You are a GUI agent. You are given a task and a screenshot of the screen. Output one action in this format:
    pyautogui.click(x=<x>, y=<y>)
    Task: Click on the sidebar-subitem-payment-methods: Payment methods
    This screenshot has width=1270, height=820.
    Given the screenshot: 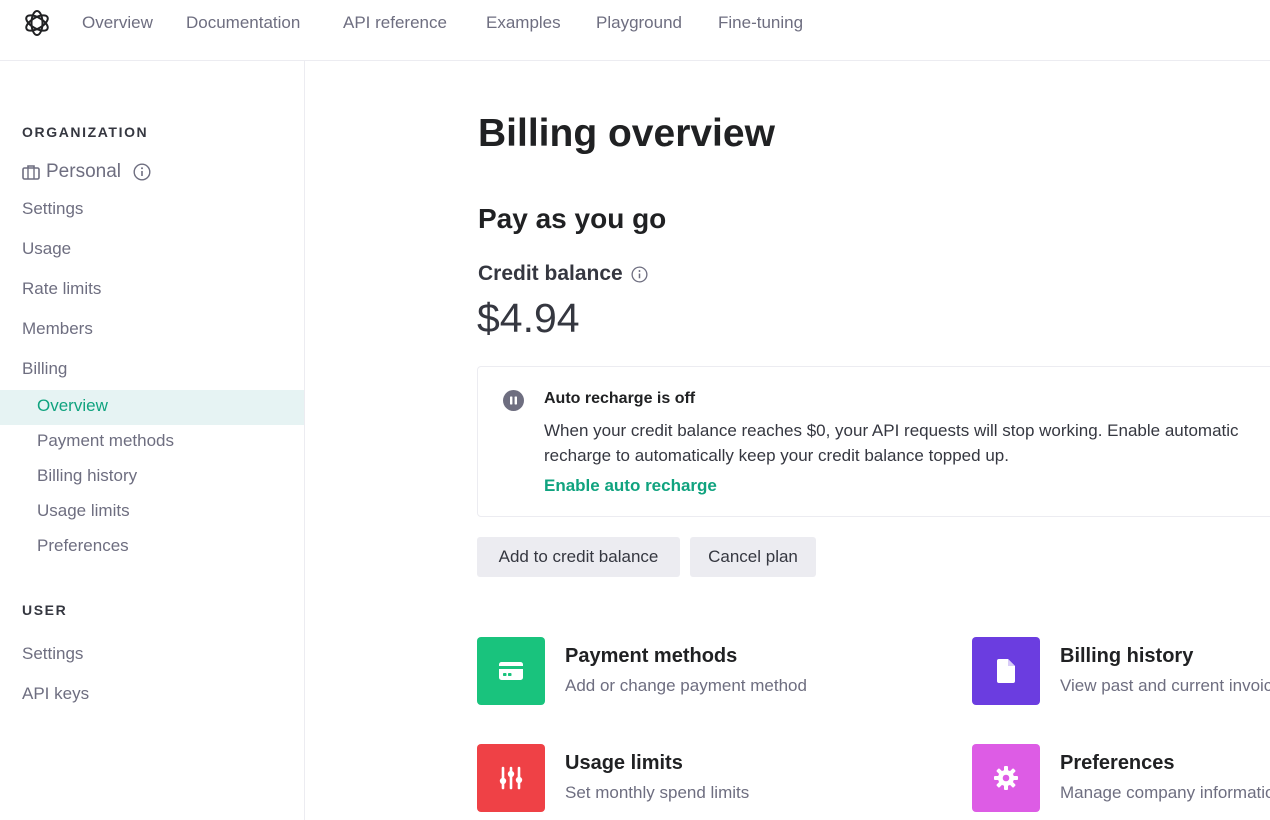 What is the action you would take?
    pyautogui.click(x=105, y=441)
    